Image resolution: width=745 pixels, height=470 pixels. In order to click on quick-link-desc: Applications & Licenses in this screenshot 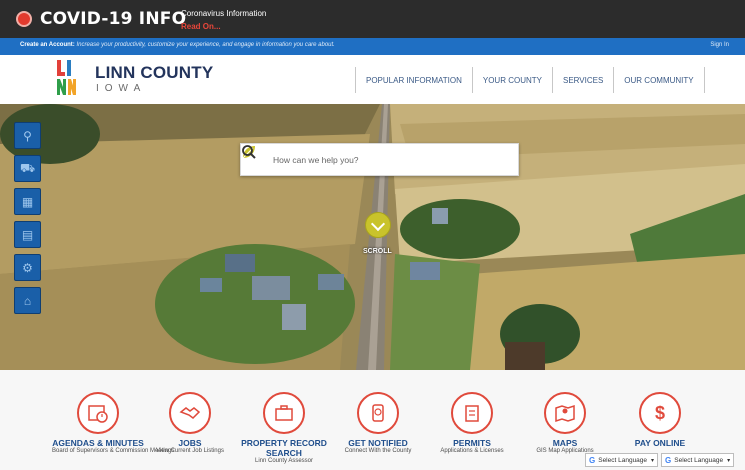, I will do `click(472, 451)`.